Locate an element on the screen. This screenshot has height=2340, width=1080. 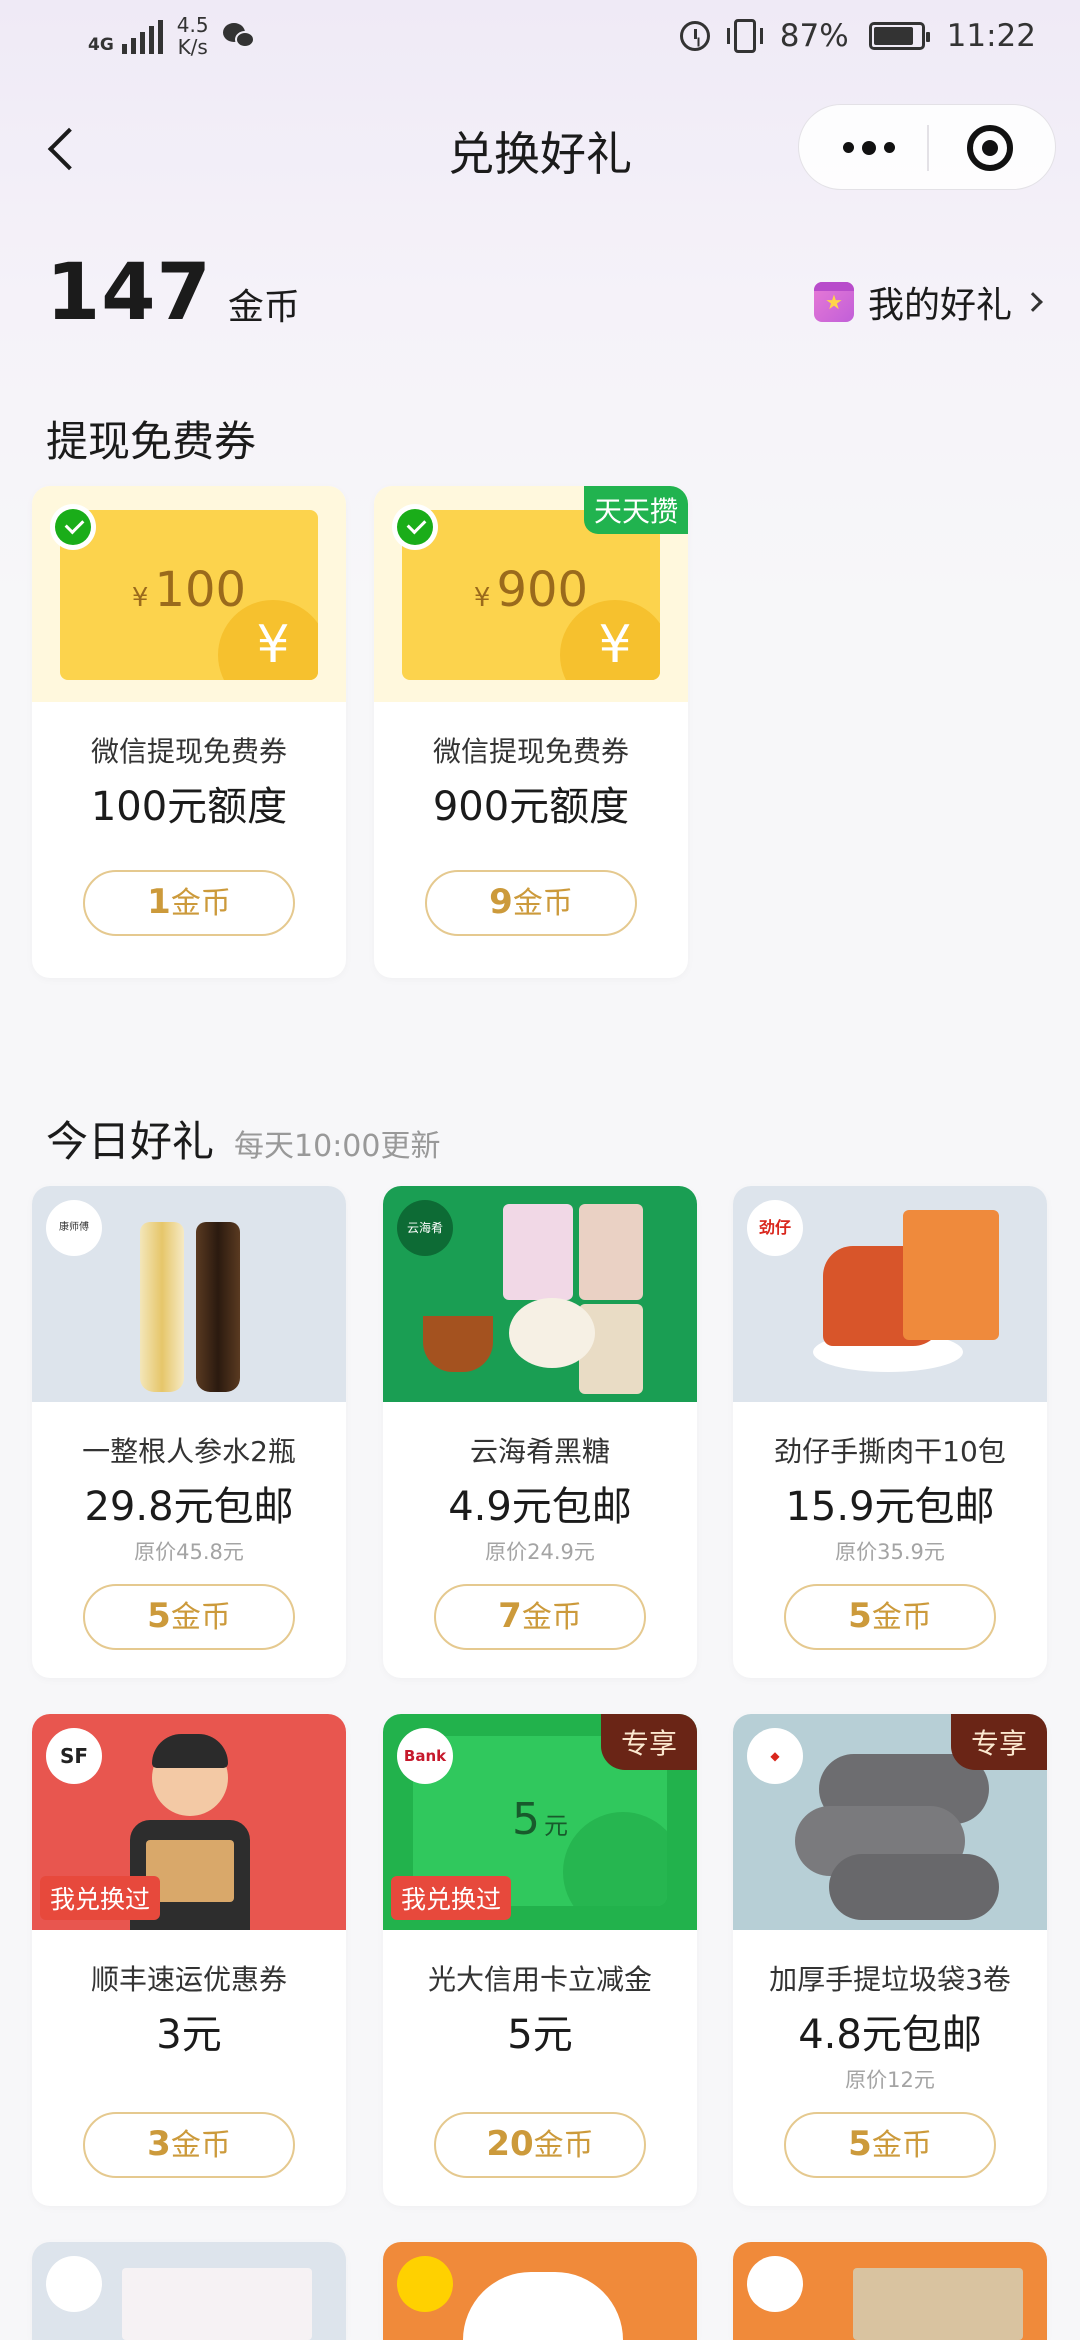
redeem-button: 9金币 is located at coordinates (531, 903).